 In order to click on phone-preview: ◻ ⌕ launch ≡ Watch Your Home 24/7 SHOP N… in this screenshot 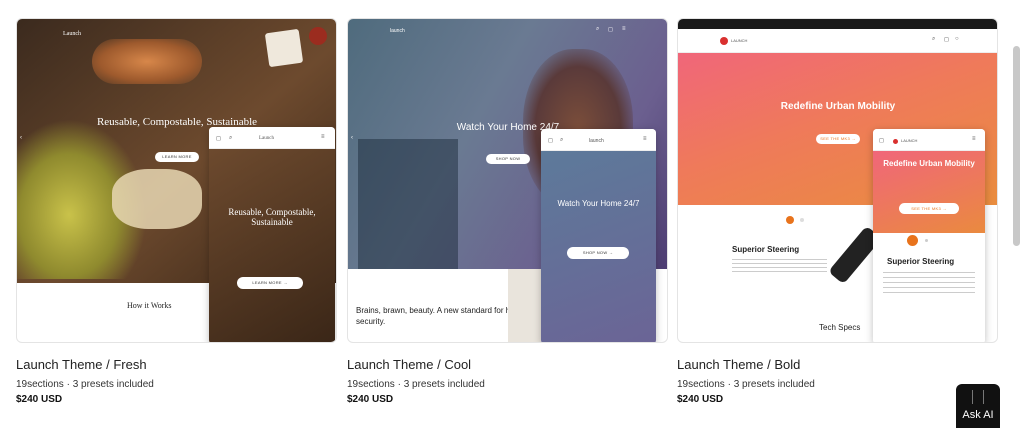, I will do `click(598, 235)`.